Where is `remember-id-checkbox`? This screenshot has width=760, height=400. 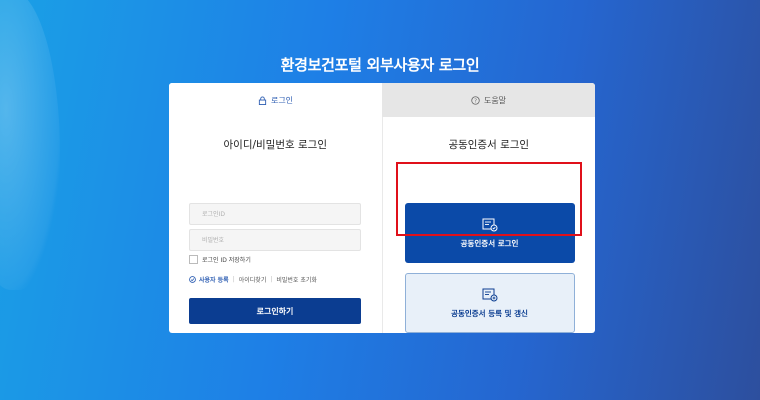 remember-id-checkbox is located at coordinates (193, 259).